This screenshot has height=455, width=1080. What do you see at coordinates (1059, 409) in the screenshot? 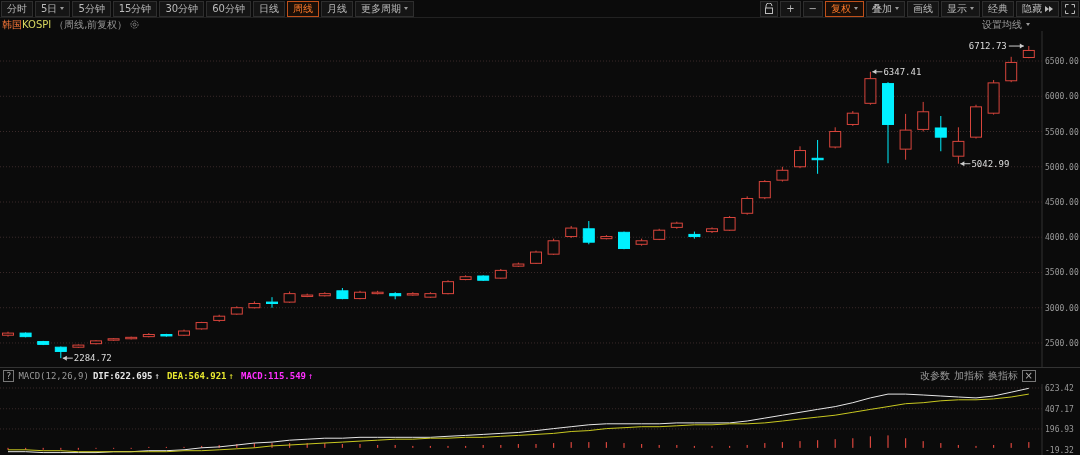
I see `macd-axis-label: 407.17` at bounding box center [1059, 409].